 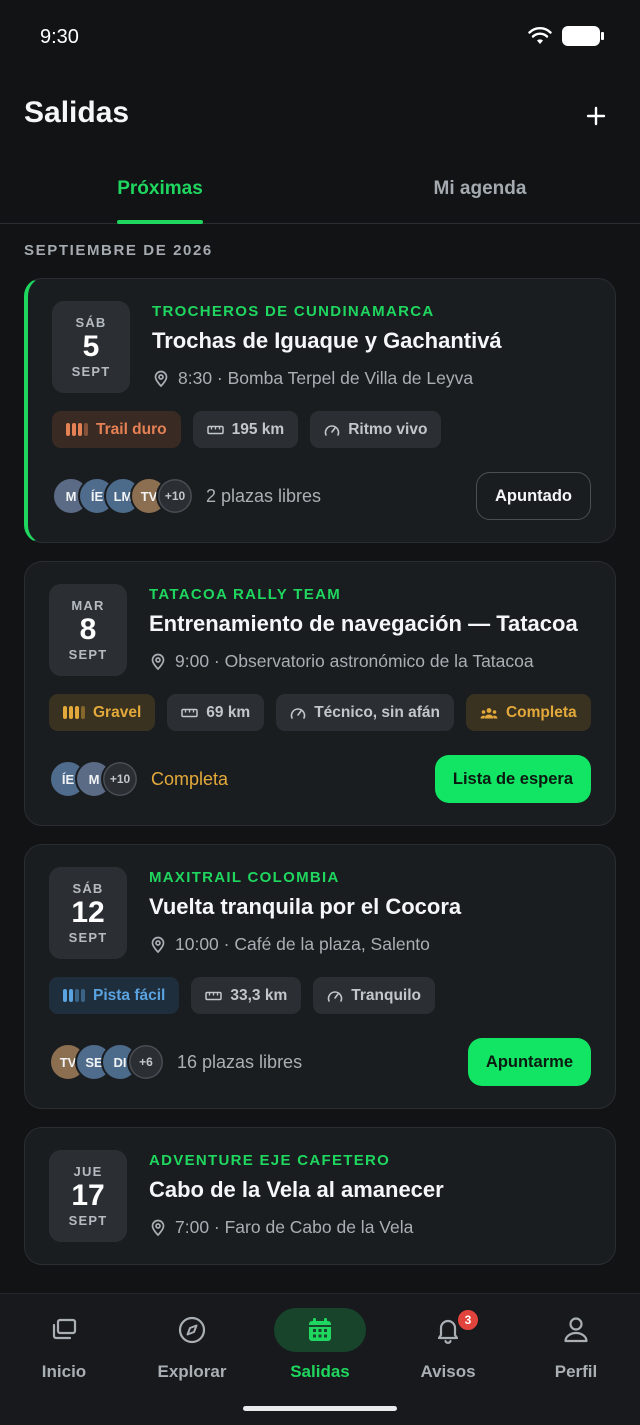 What do you see at coordinates (146, 1062) in the screenshot?
I see `more-participants: +6` at bounding box center [146, 1062].